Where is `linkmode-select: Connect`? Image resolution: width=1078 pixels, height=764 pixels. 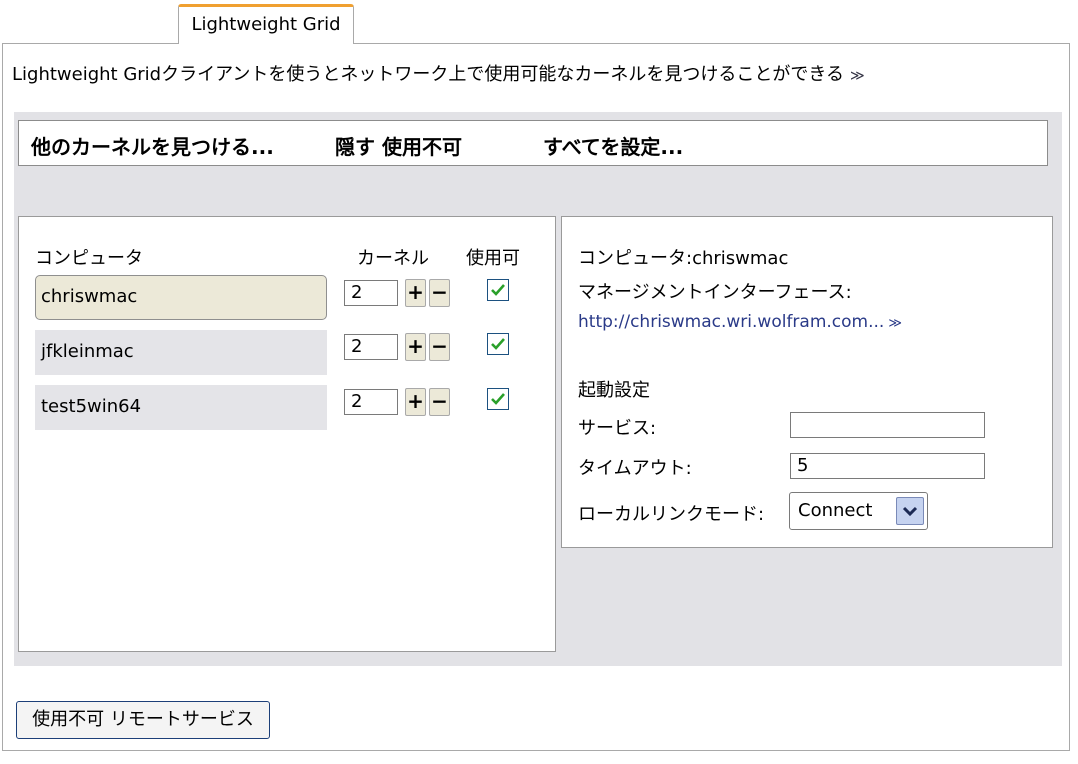 linkmode-select: Connect is located at coordinates (858, 511).